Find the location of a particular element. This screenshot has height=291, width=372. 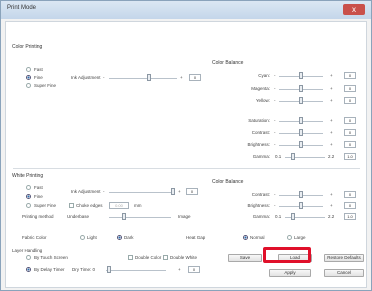

double-white-checkbox is located at coordinates (165, 257).